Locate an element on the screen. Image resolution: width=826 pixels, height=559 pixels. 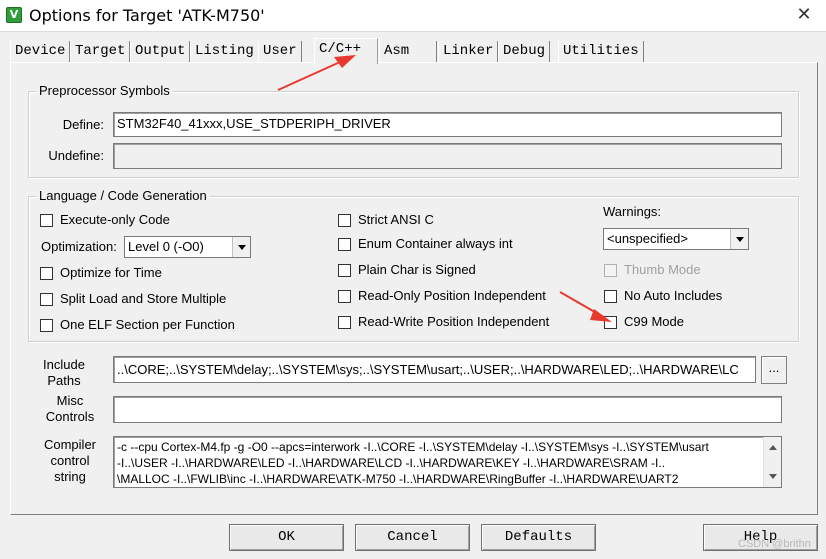
one-elf-checkbox is located at coordinates (46, 325).